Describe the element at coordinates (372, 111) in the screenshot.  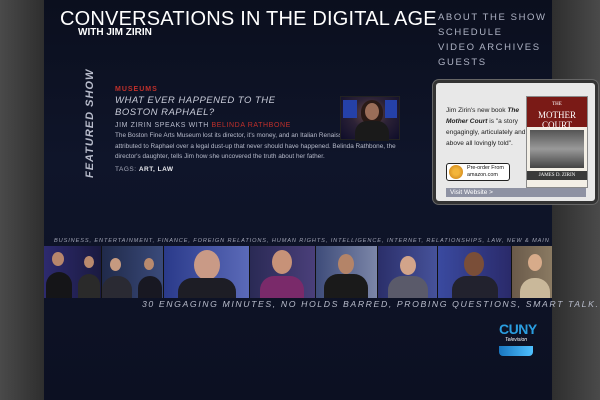
I see `thumb-guest-face` at that location.